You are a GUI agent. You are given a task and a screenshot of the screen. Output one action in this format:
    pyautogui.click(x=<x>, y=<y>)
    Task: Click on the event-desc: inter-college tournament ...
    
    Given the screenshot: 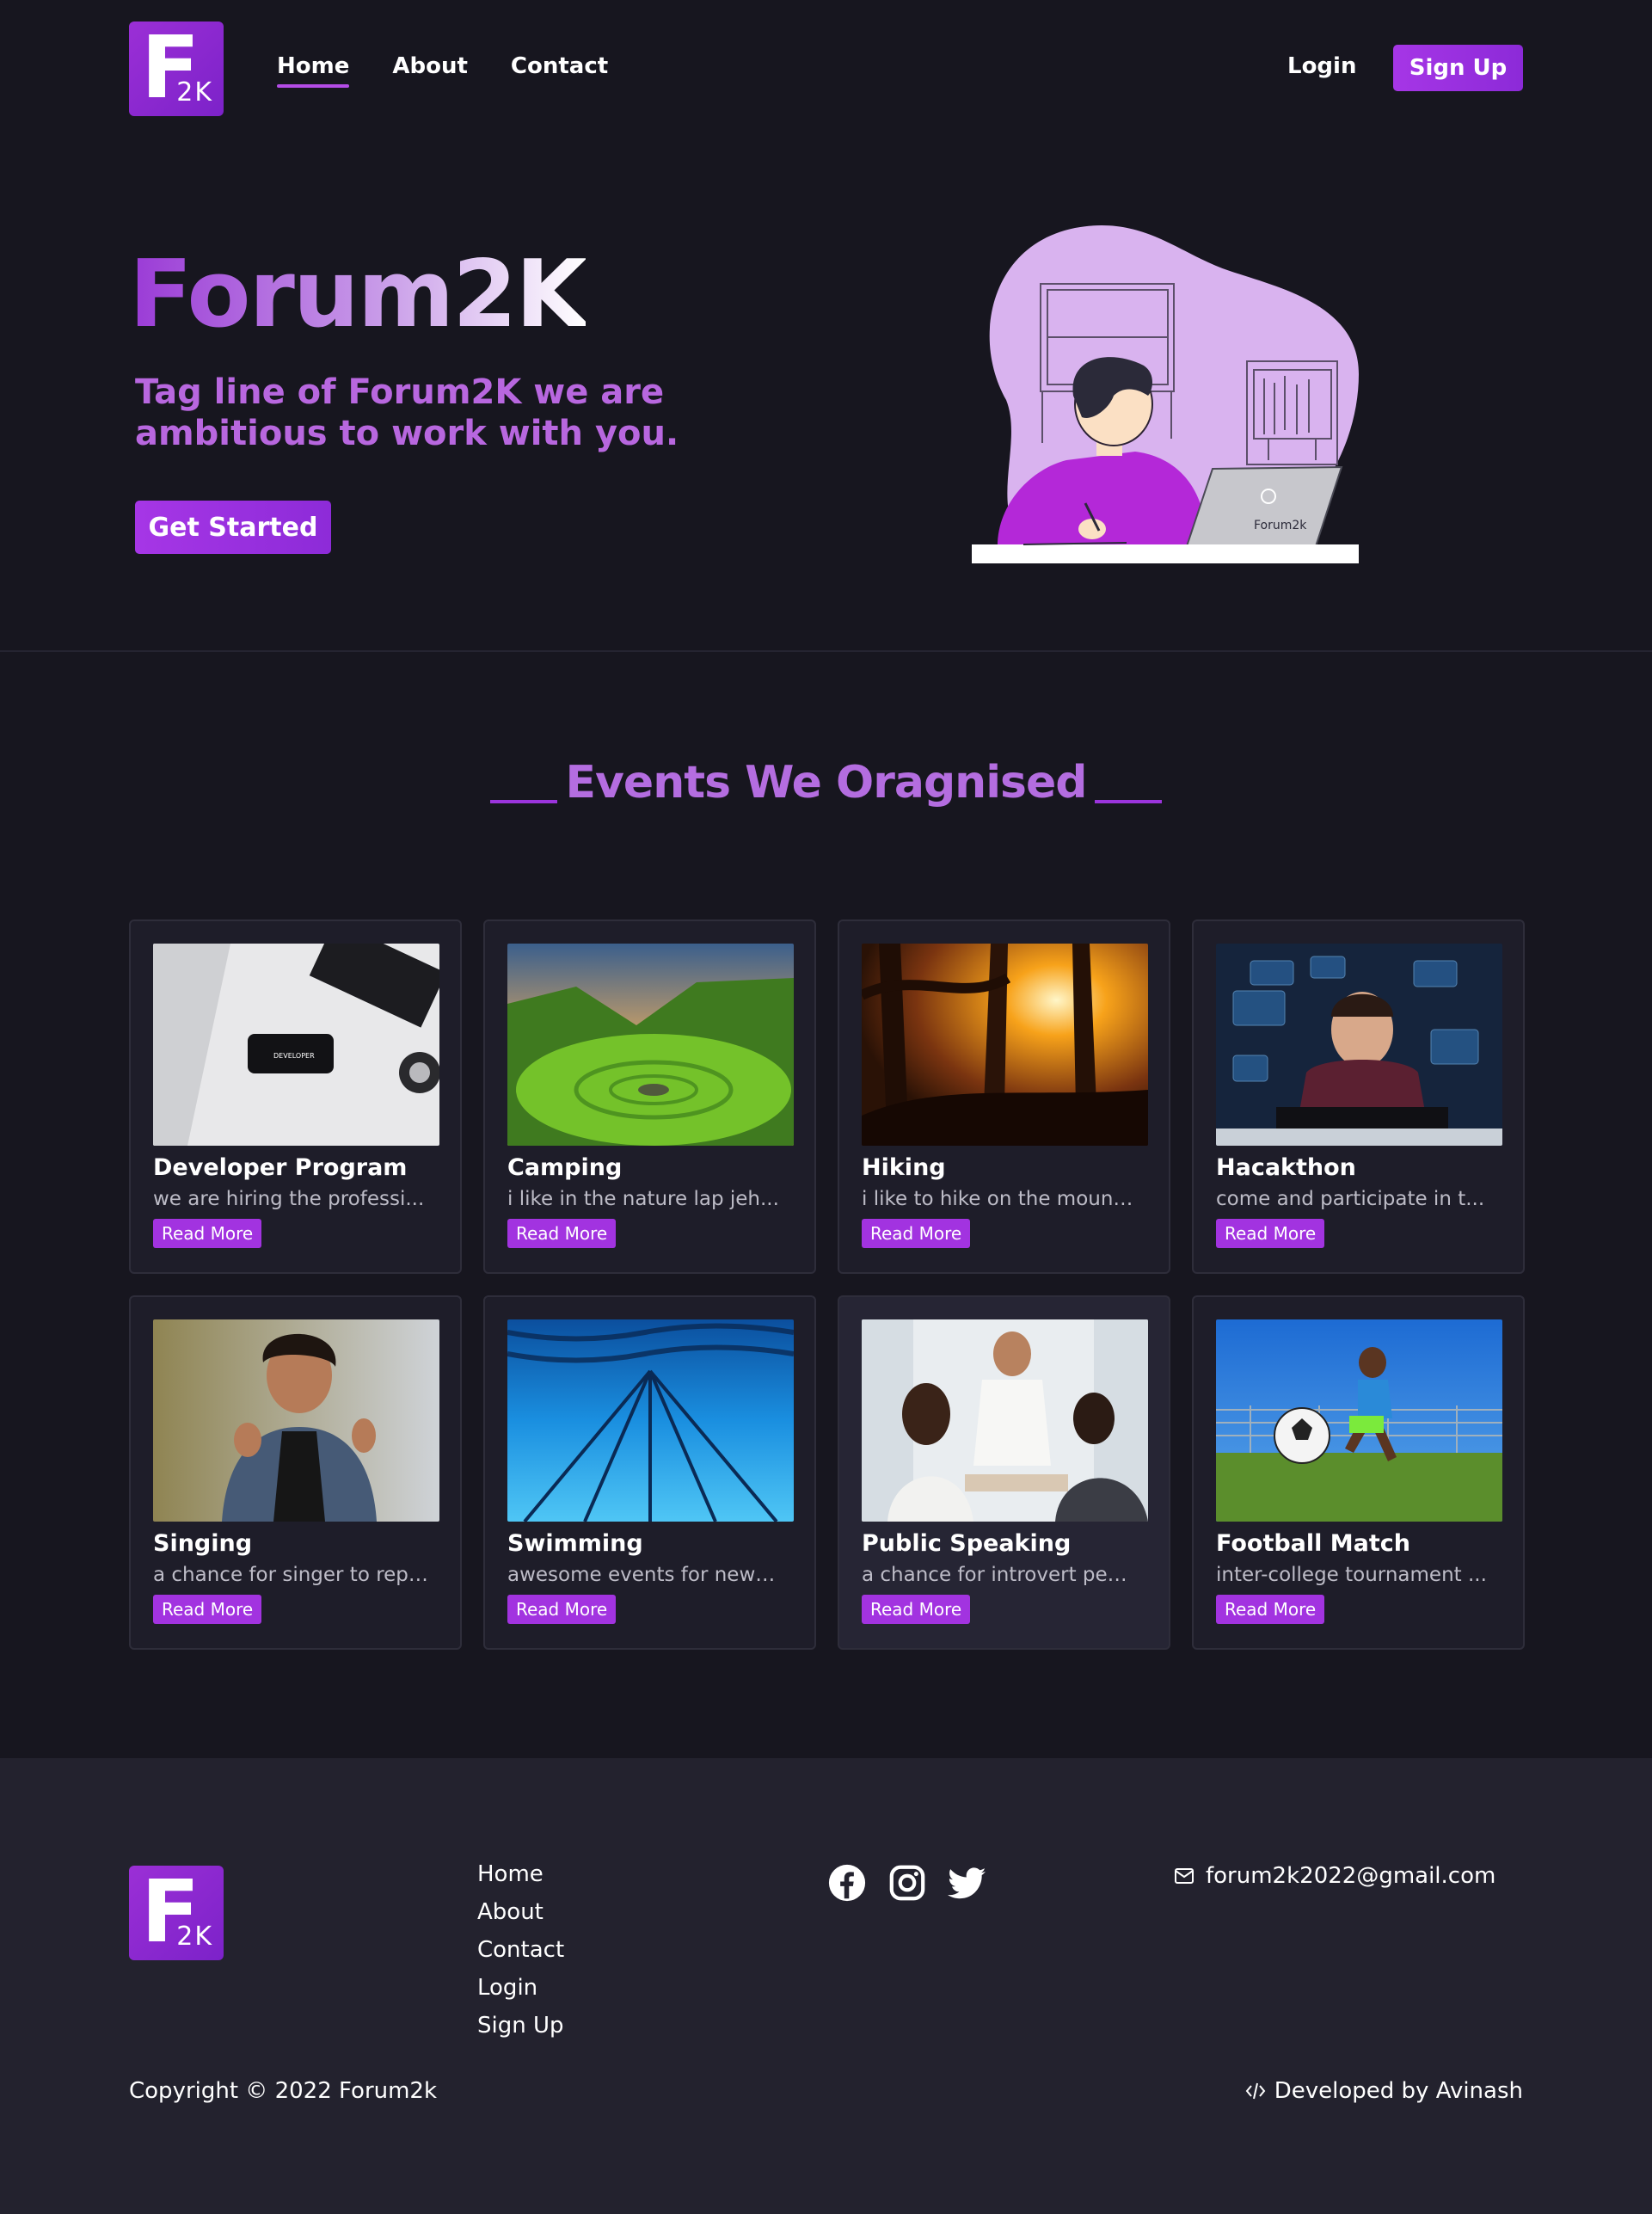 What is the action you would take?
    pyautogui.click(x=1351, y=1575)
    